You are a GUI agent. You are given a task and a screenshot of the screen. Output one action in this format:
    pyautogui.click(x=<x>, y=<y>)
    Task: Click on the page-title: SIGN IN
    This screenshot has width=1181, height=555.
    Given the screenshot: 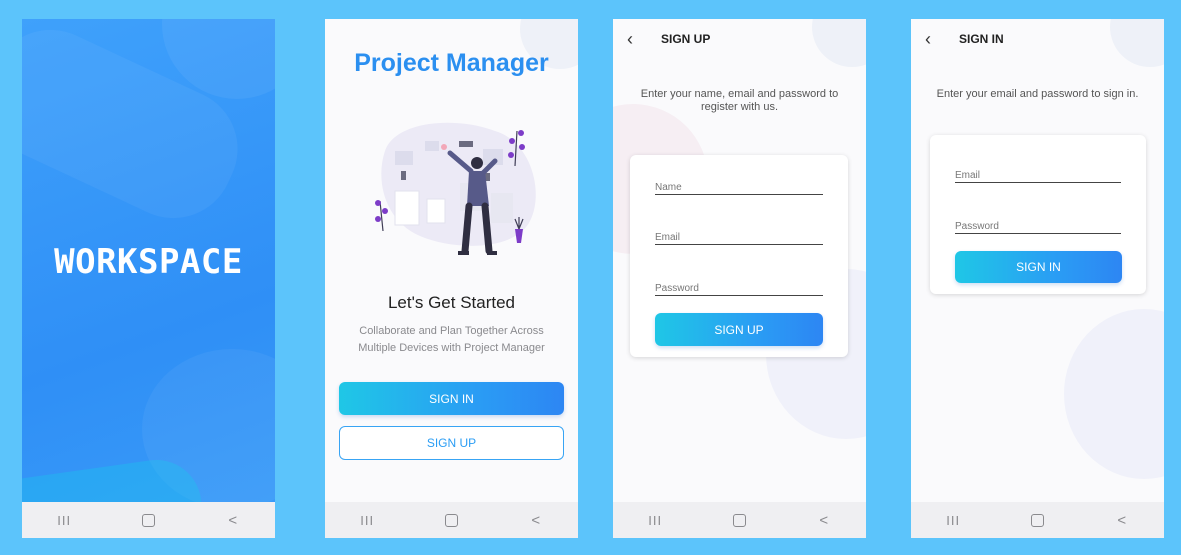 What is the action you would take?
    pyautogui.click(x=981, y=39)
    